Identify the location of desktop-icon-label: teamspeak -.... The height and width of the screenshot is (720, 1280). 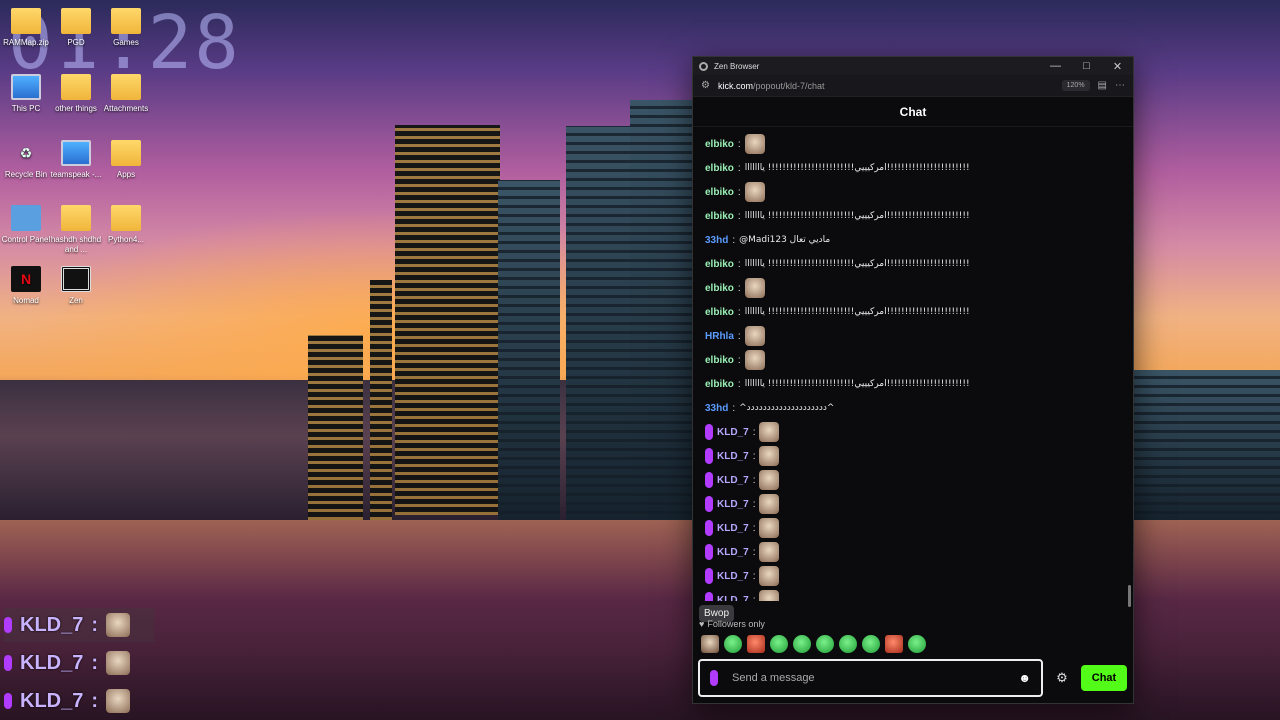
(76, 174).